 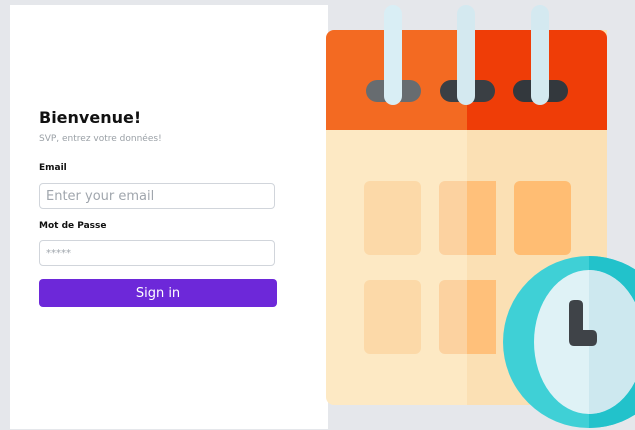 I want to click on password-label: Mot de Passe, so click(x=73, y=226).